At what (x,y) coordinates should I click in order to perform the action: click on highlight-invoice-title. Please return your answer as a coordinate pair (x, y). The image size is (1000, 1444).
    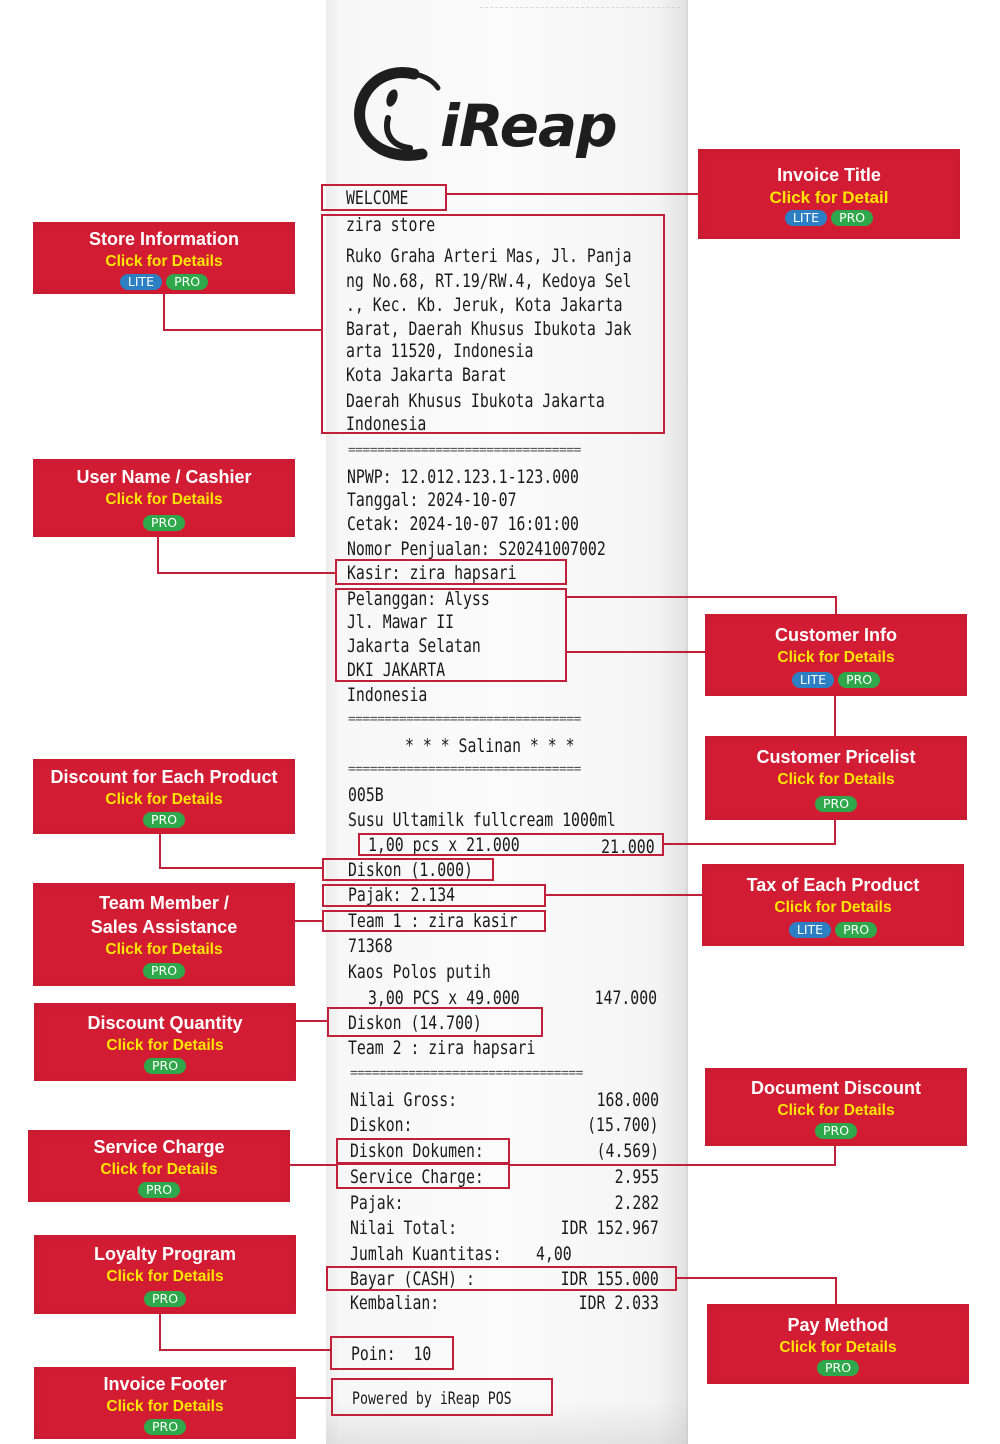
    Looking at the image, I should click on (384, 197).